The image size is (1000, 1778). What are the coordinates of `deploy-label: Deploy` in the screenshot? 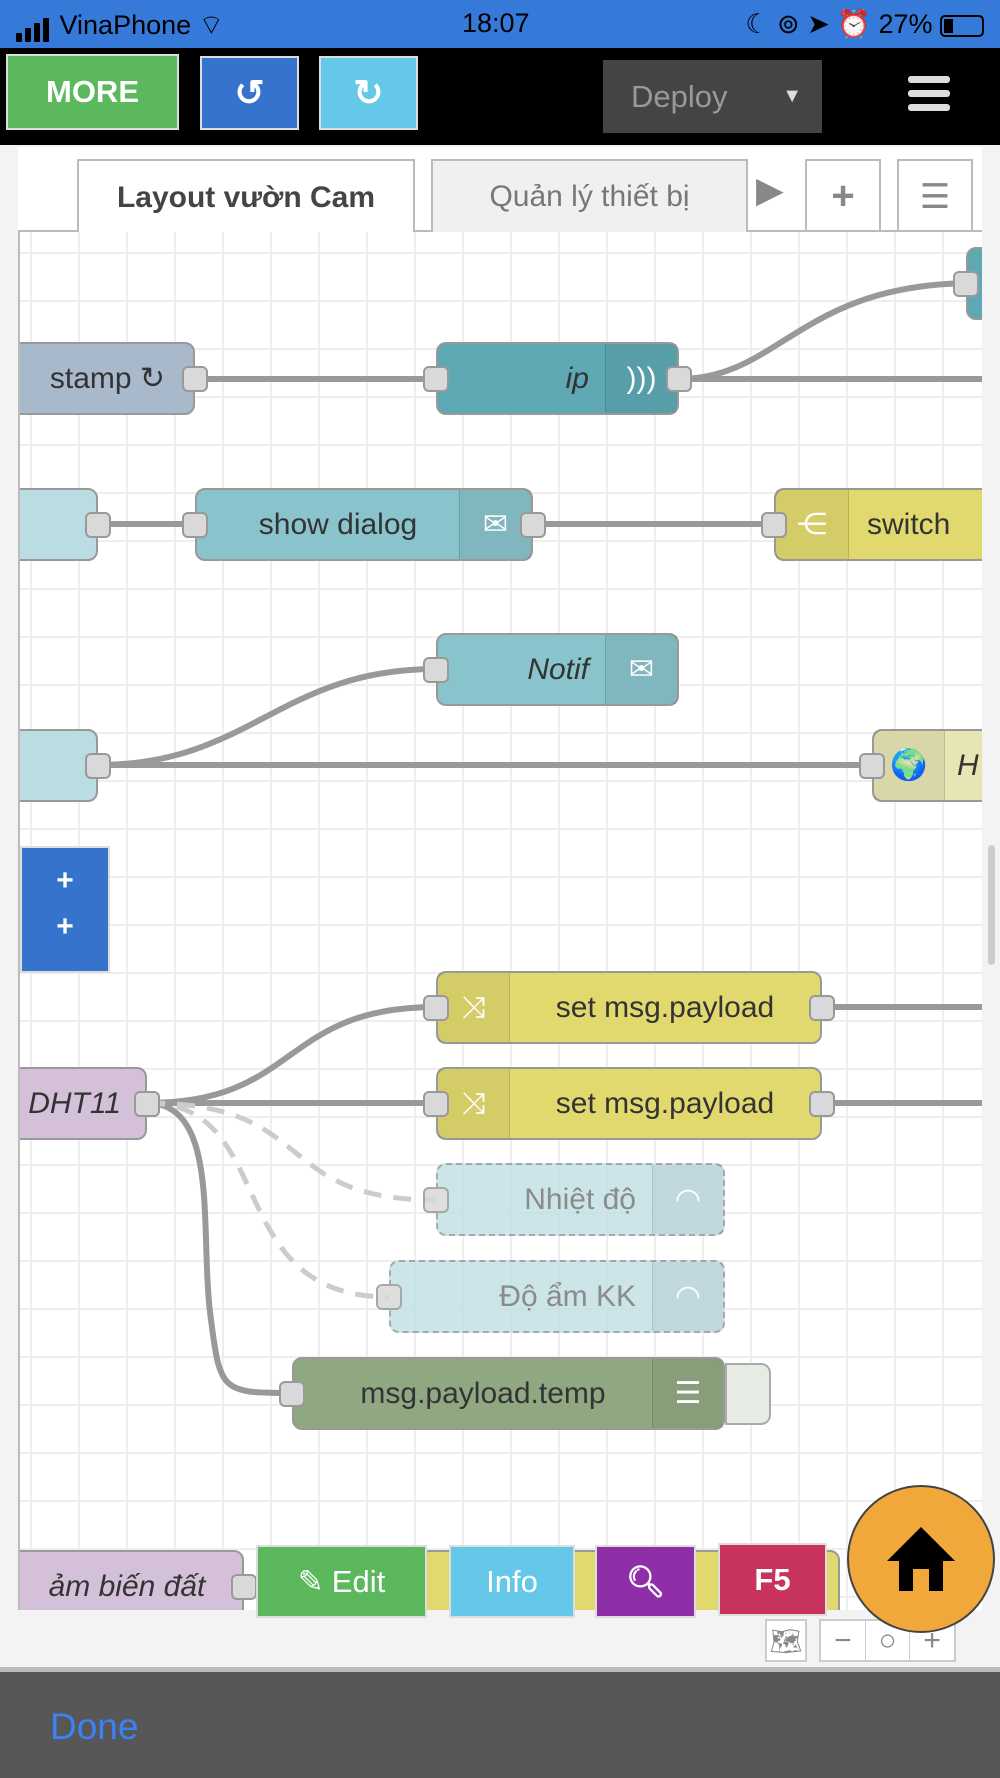 It's located at (679, 96).